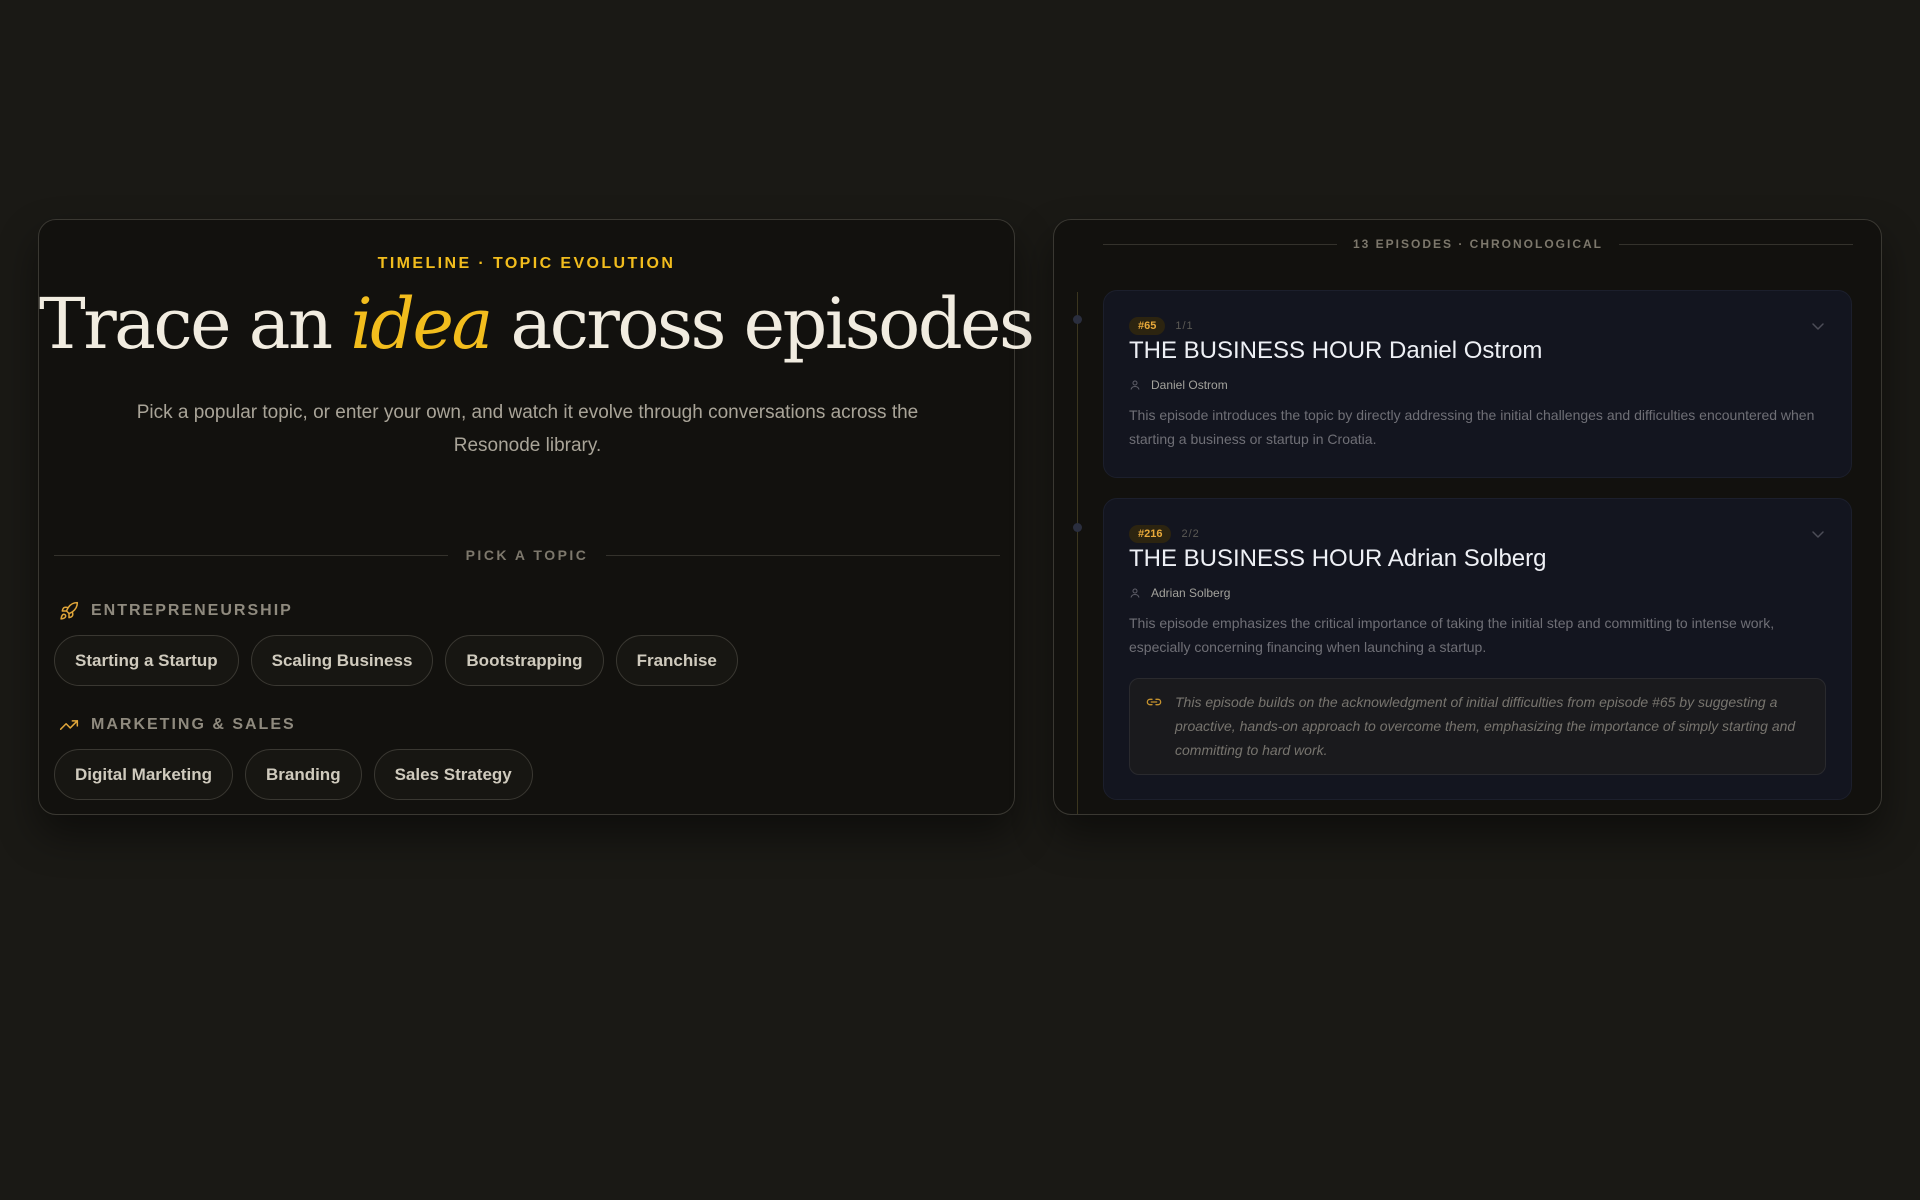  What do you see at coordinates (421, 324) in the screenshot?
I see `title-highlight: idea` at bounding box center [421, 324].